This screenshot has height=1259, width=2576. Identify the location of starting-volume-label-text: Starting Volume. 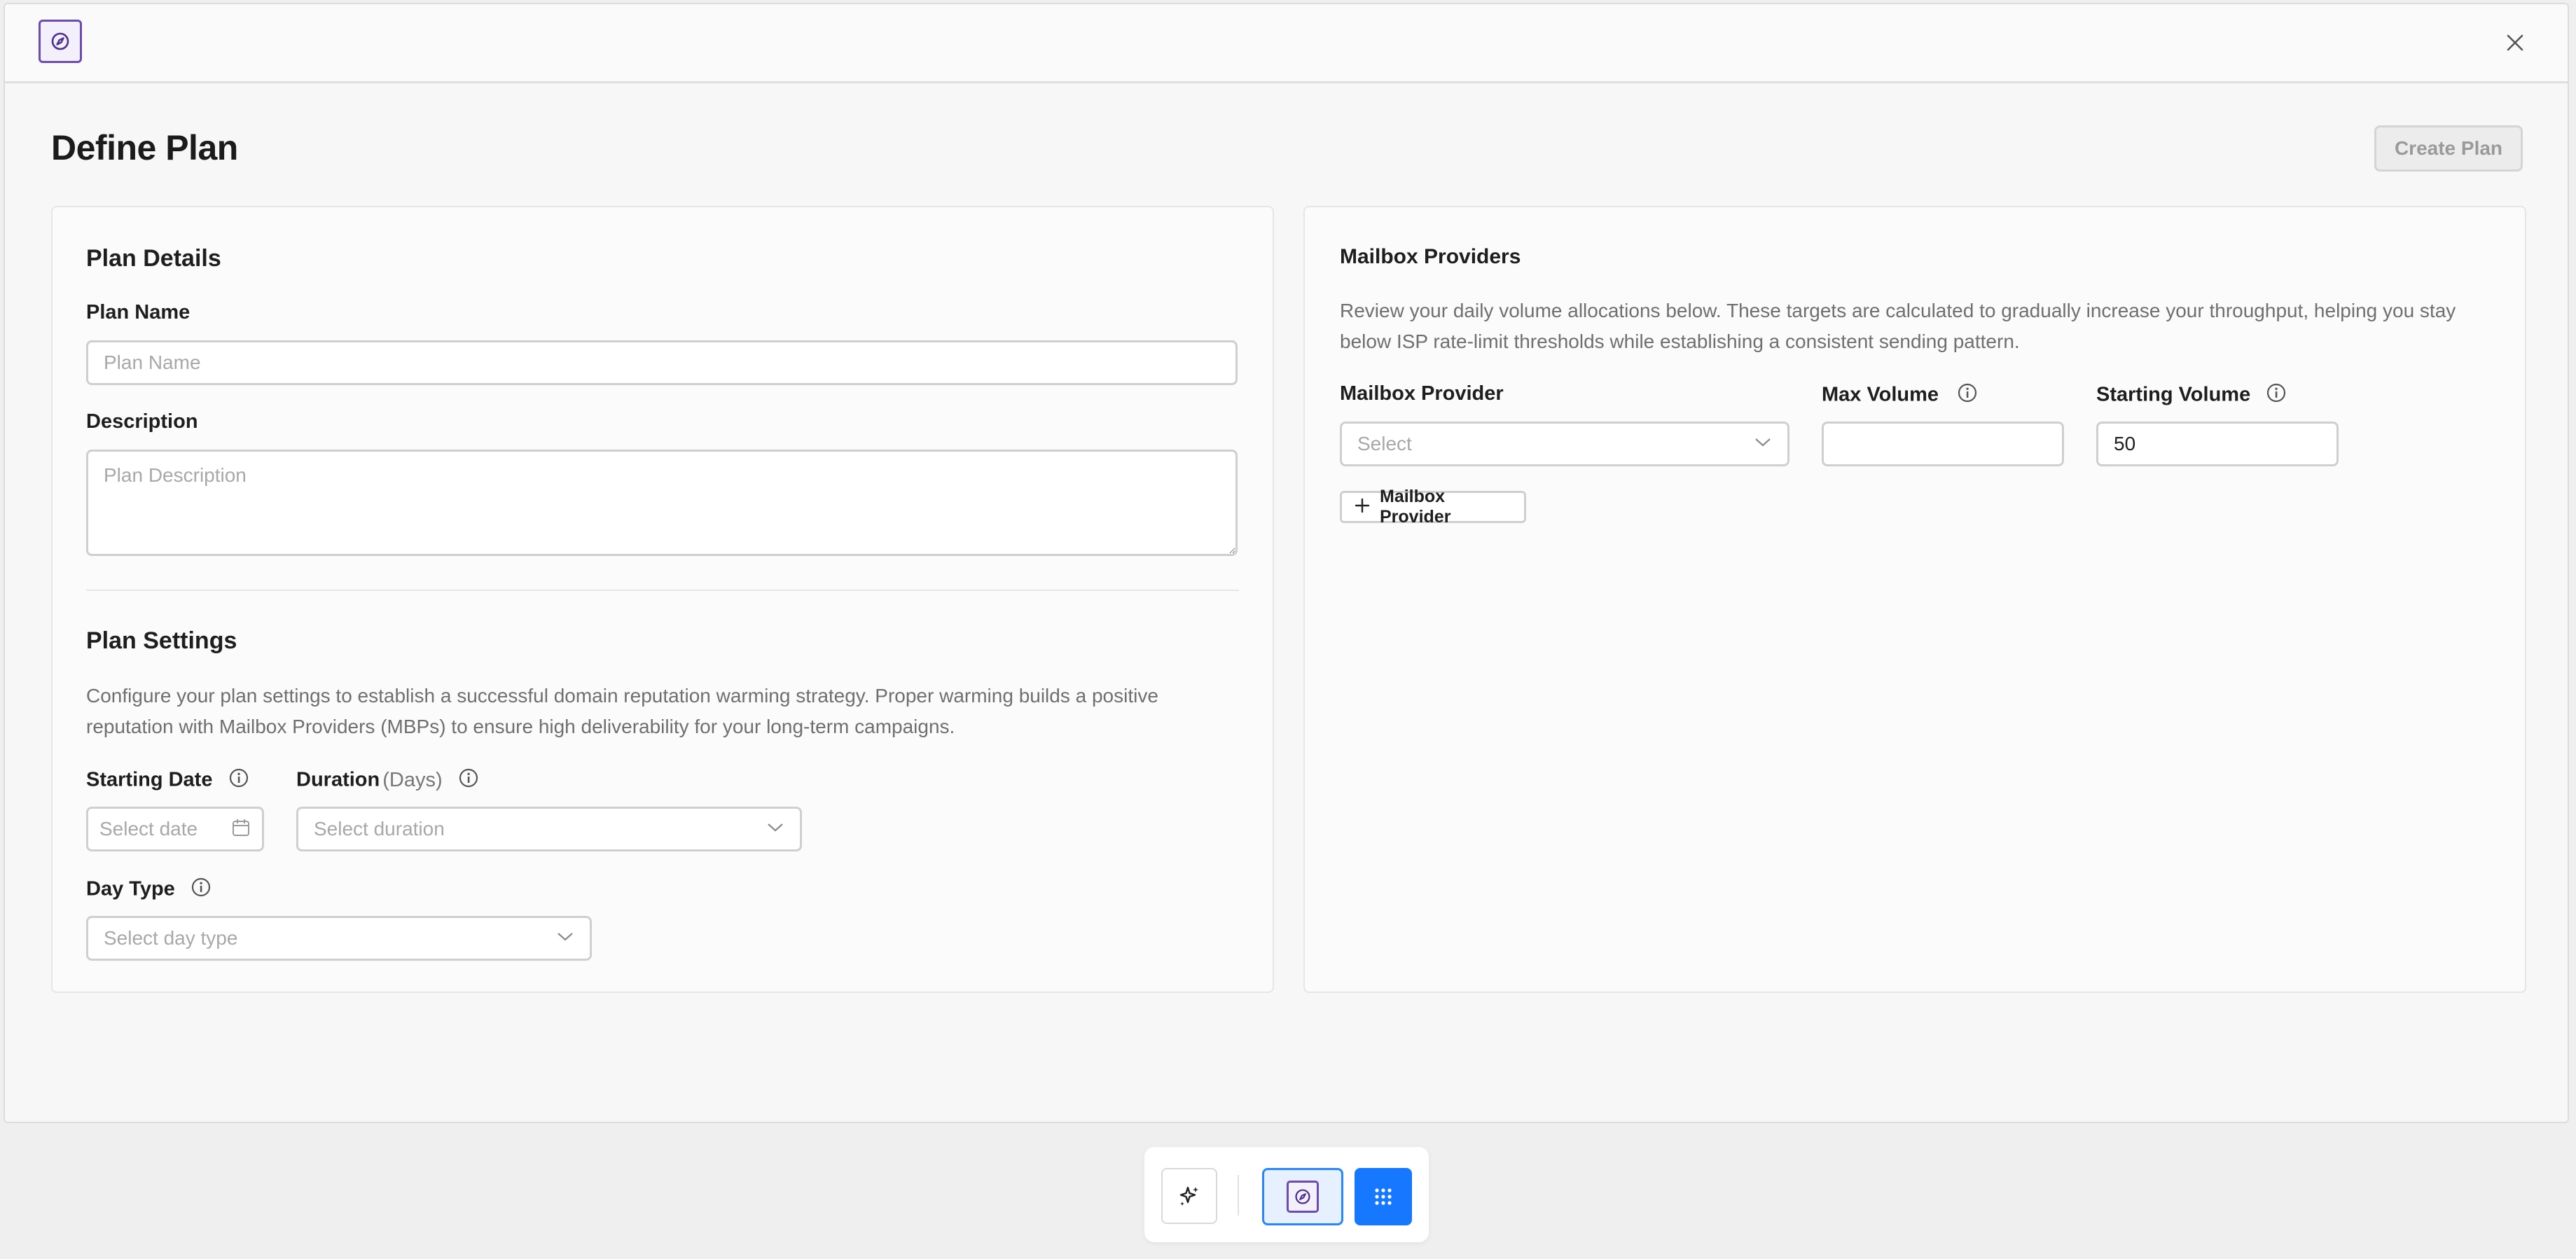
(2173, 395).